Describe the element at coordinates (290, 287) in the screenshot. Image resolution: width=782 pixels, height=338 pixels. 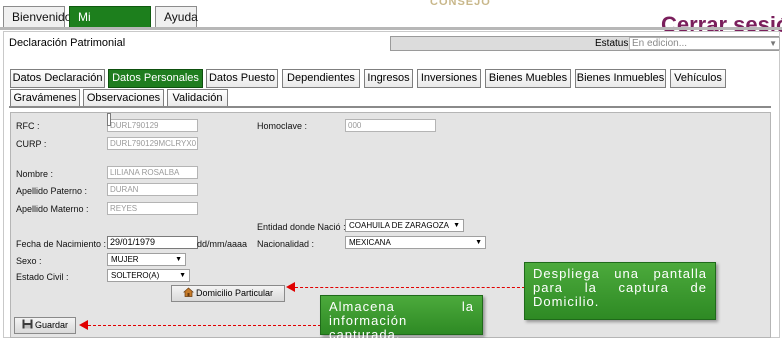
I see `arrow-to-domicilio-icon` at that location.